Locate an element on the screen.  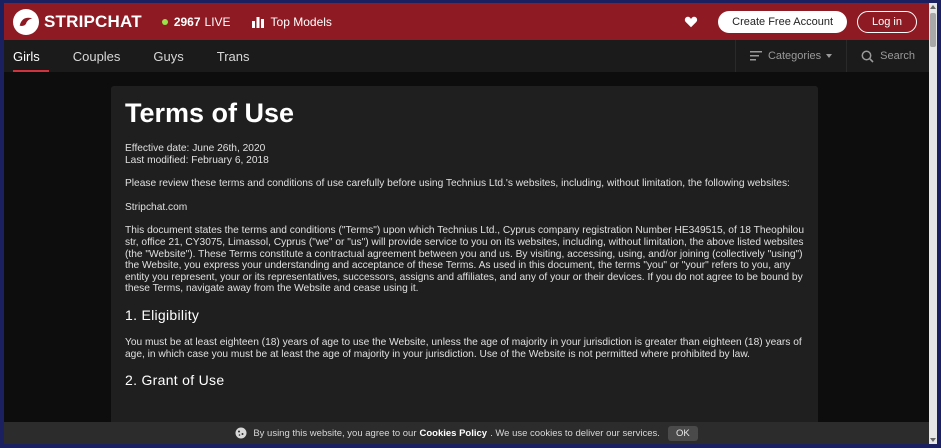
top-models-label: Top Models is located at coordinates (301, 21).